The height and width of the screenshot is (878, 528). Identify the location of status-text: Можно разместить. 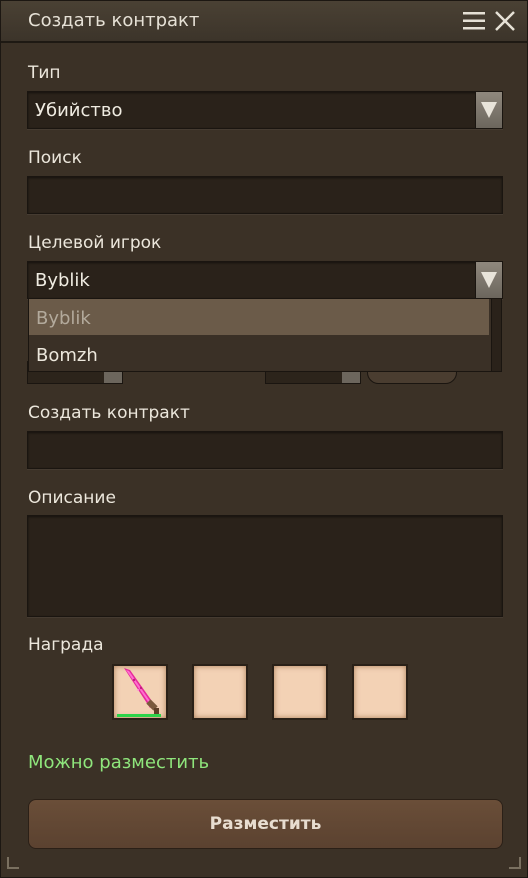
(119, 762).